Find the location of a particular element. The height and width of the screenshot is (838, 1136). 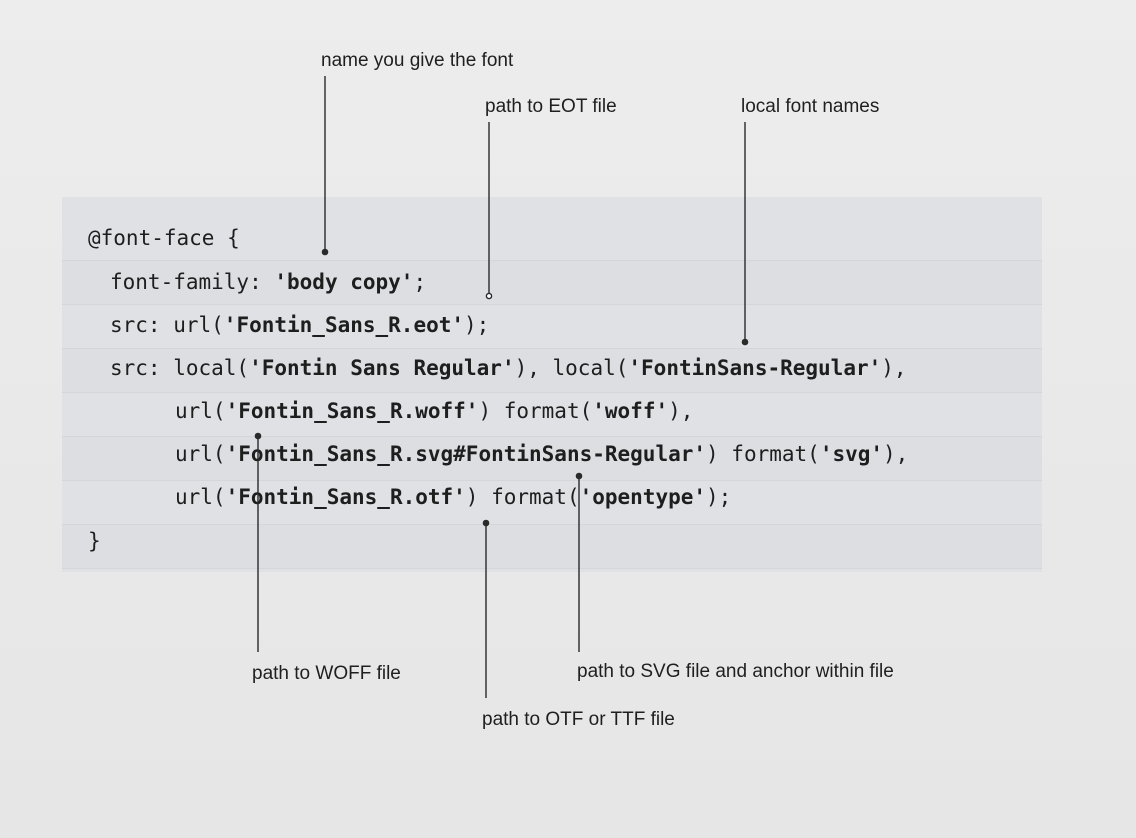

leader-otf-path-dot is located at coordinates (486, 523).